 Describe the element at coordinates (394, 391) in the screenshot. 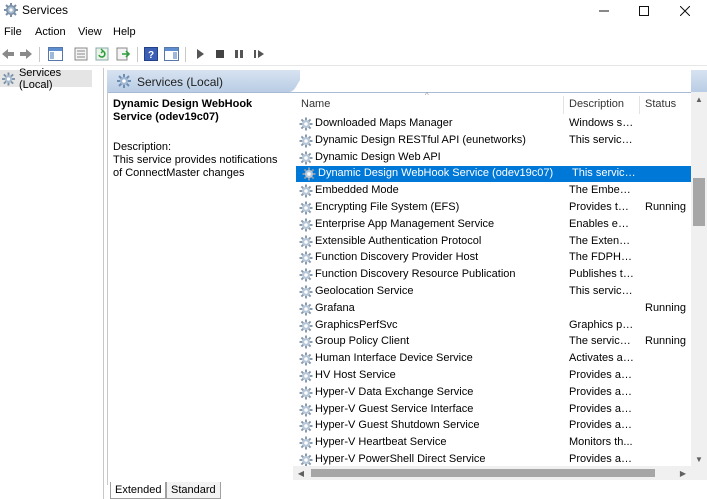

I see `service-name: Hyper-V Data Exchange Service` at that location.